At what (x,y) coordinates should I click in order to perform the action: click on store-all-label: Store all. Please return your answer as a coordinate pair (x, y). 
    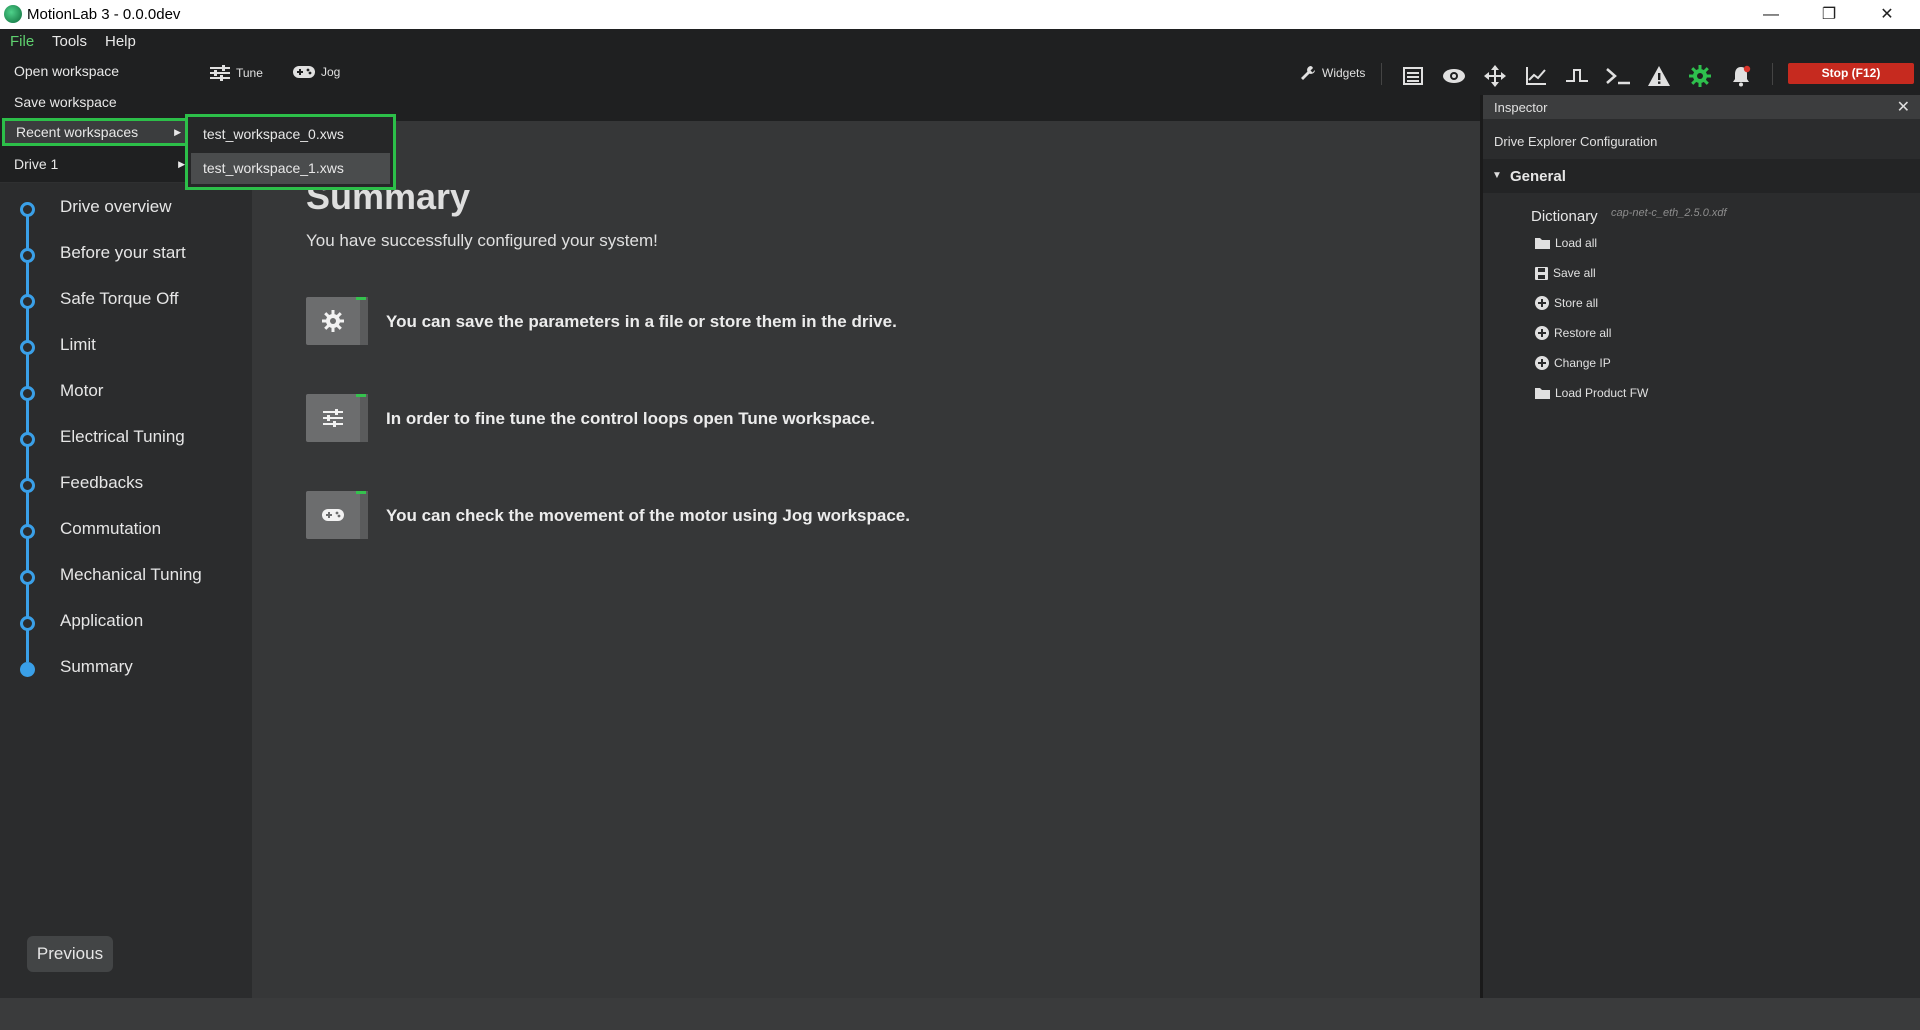
    Looking at the image, I should click on (1576, 303).